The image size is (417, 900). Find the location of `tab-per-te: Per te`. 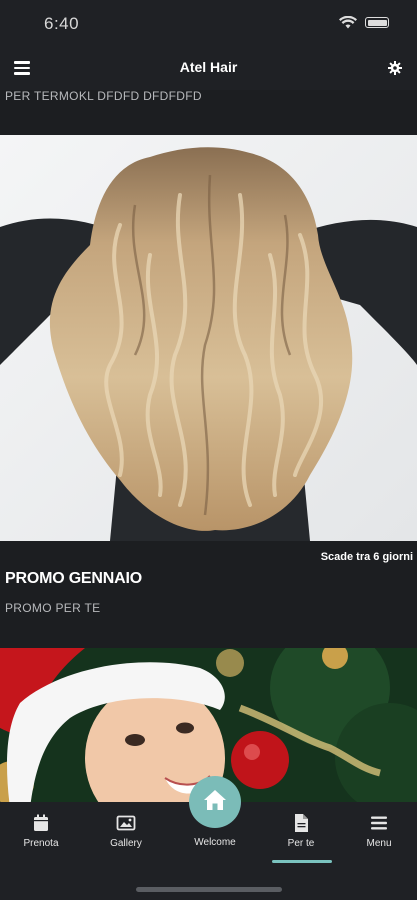

tab-per-te: Per te is located at coordinates (301, 831).